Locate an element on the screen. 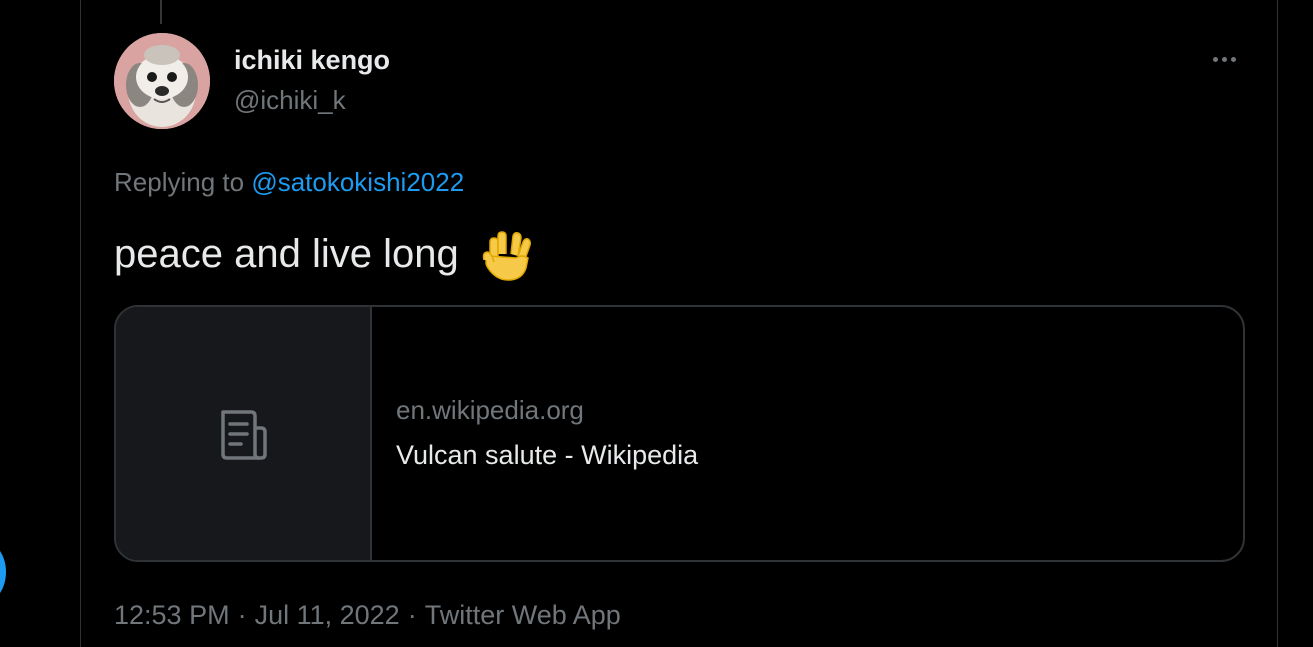 The width and height of the screenshot is (1313, 647). vulcan-salute-emoji-icon is located at coordinates (506, 256).